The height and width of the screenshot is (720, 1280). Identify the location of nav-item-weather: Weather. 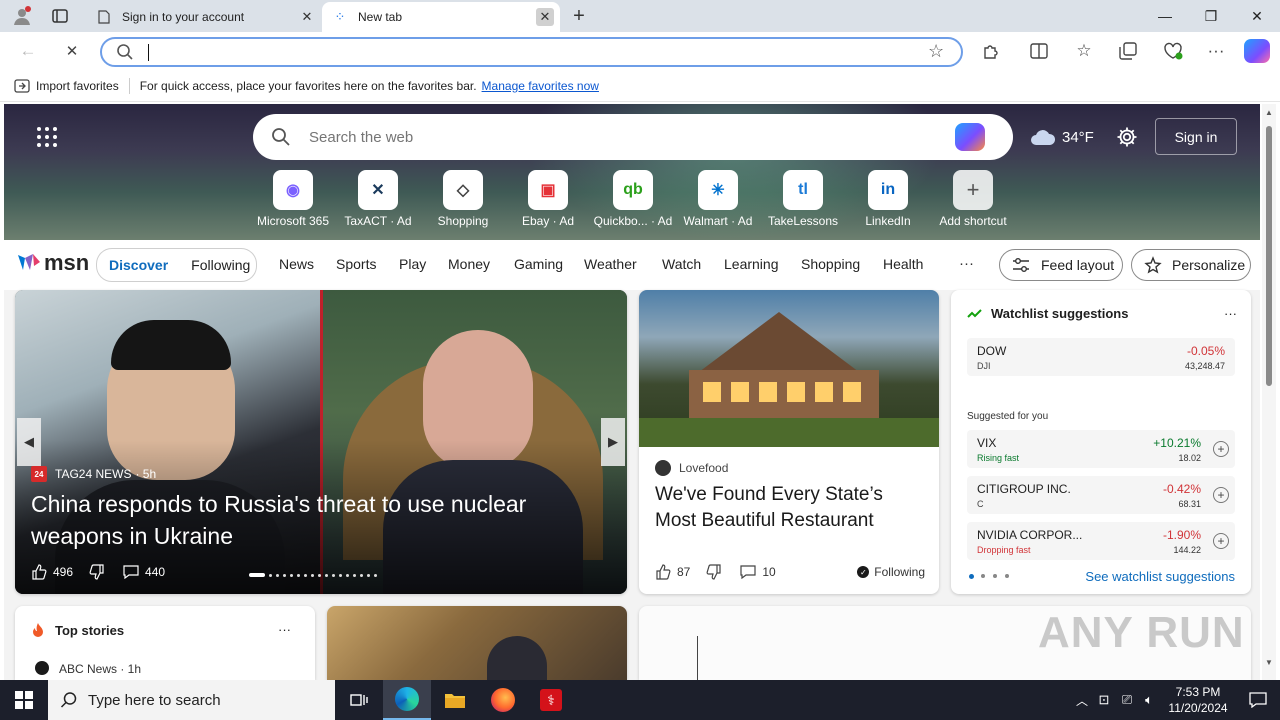
(610, 264).